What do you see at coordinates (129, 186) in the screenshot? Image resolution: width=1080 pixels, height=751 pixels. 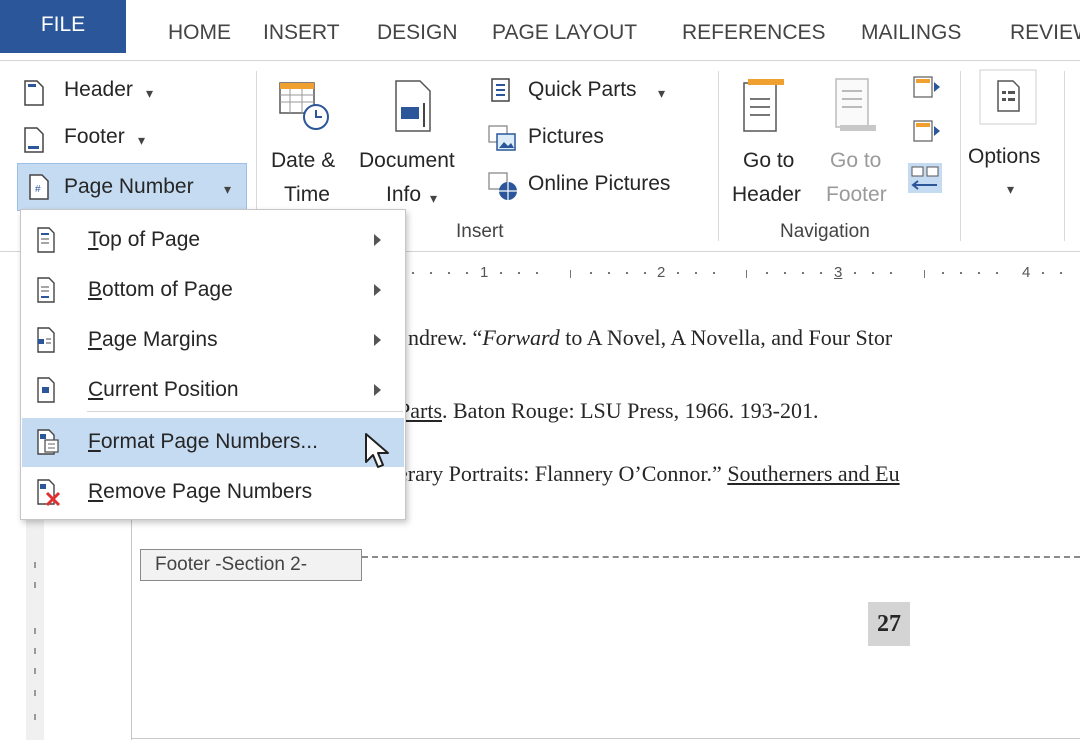 I see `page-number-label: Page Number` at bounding box center [129, 186].